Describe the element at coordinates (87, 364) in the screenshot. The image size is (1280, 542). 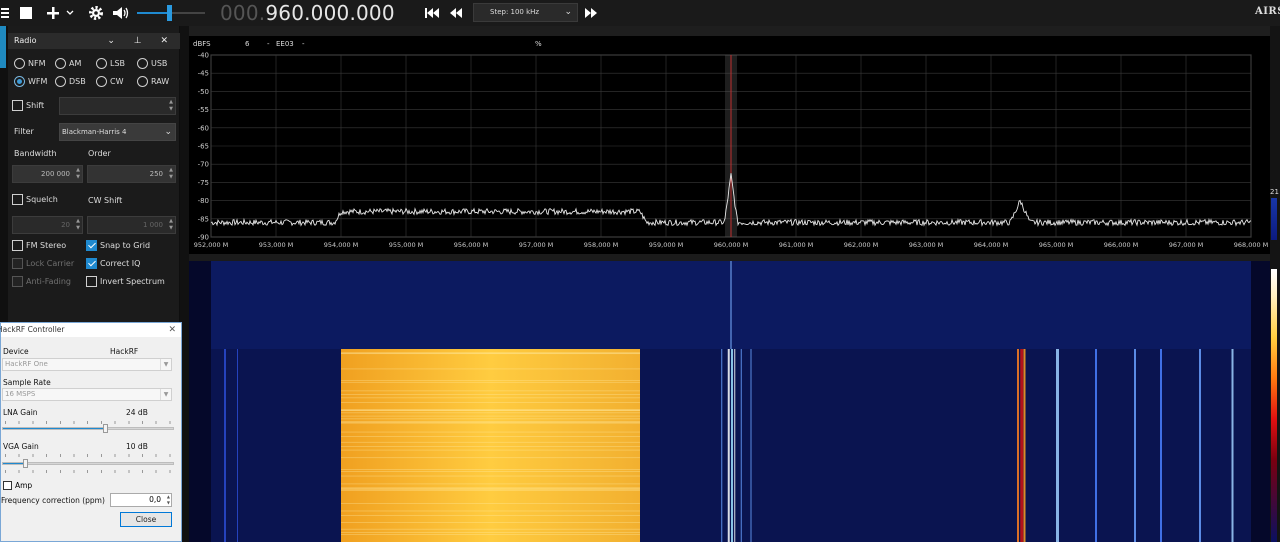
I see `device-select: HackRF One ▼` at that location.